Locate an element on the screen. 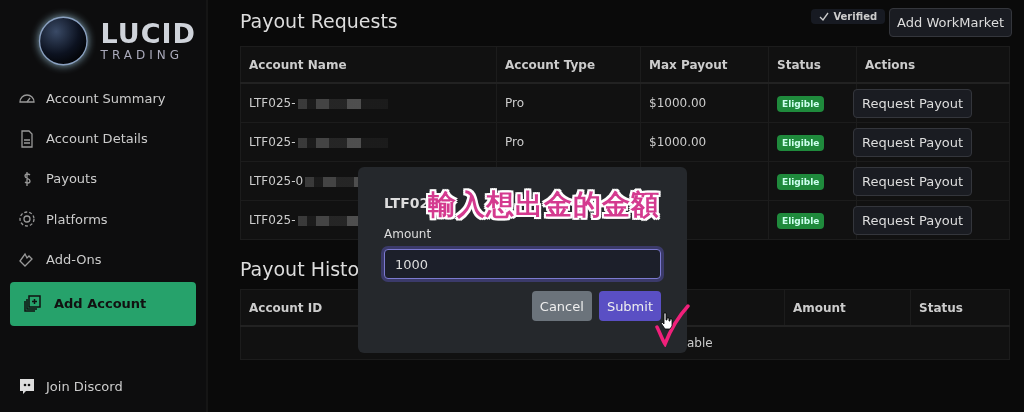 The width and height of the screenshot is (1024, 412). sidebar-item: Account Details is located at coordinates (103, 138).